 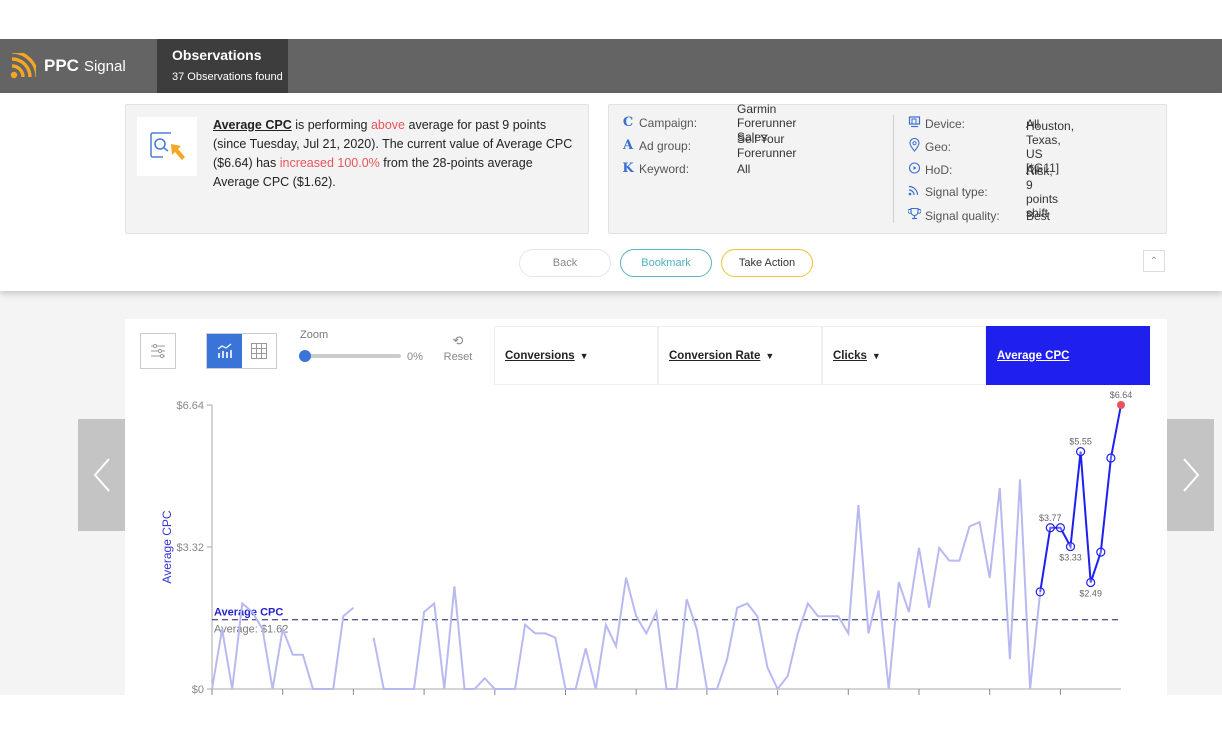 What do you see at coordinates (1080, 498) in the screenshot?
I see `signal-line` at bounding box center [1080, 498].